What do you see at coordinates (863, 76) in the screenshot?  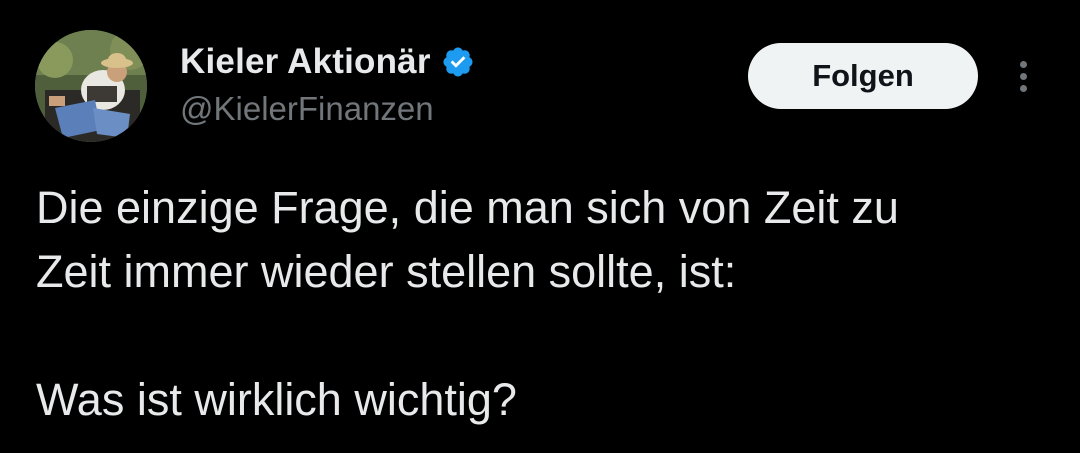 I see `follow-button: Folgen` at bounding box center [863, 76].